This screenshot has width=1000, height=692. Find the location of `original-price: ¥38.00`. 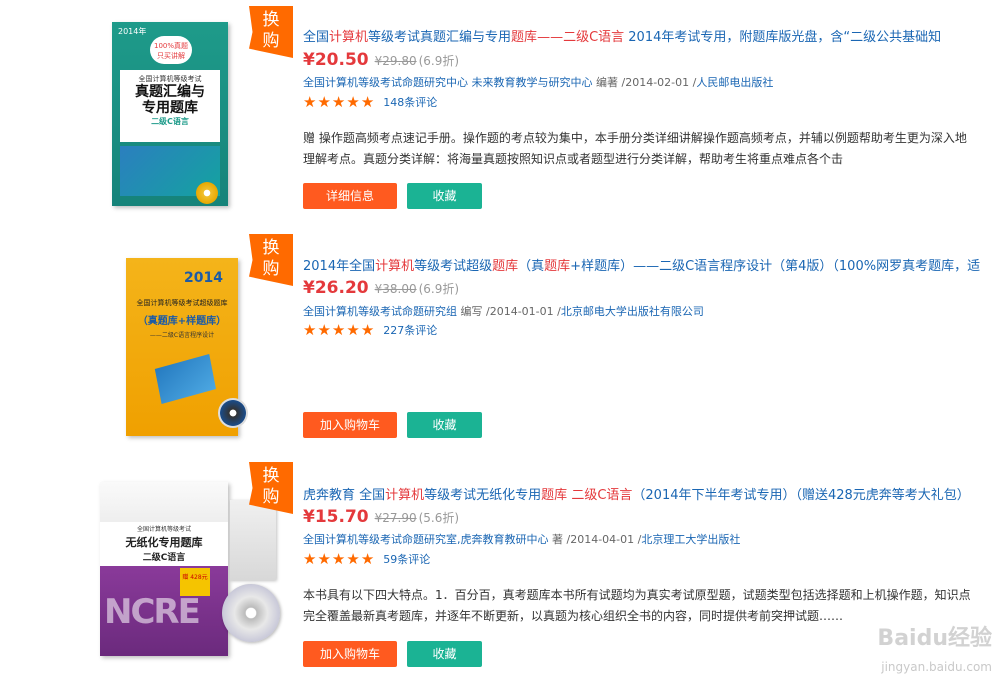

original-price: ¥38.00 is located at coordinates (395, 289).